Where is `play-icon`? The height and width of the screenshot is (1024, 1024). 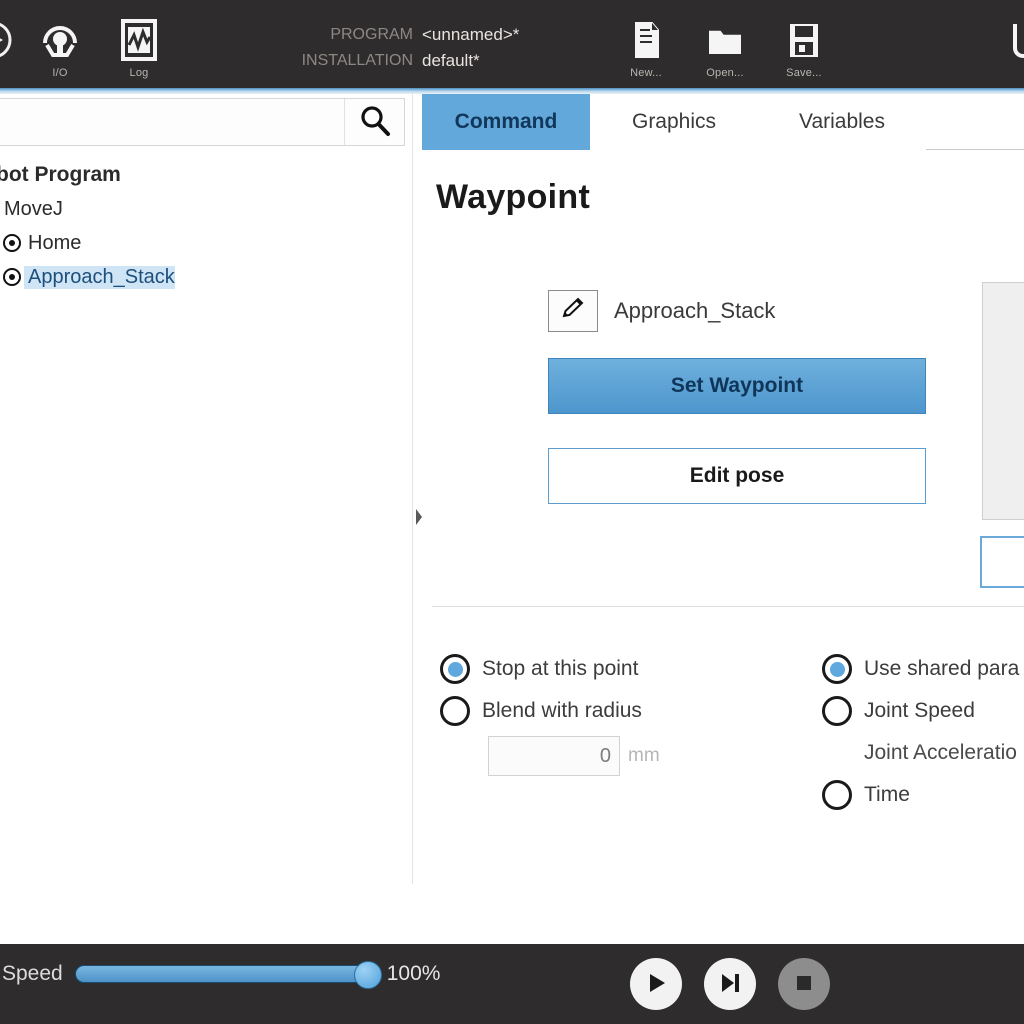
play-icon is located at coordinates (656, 984).